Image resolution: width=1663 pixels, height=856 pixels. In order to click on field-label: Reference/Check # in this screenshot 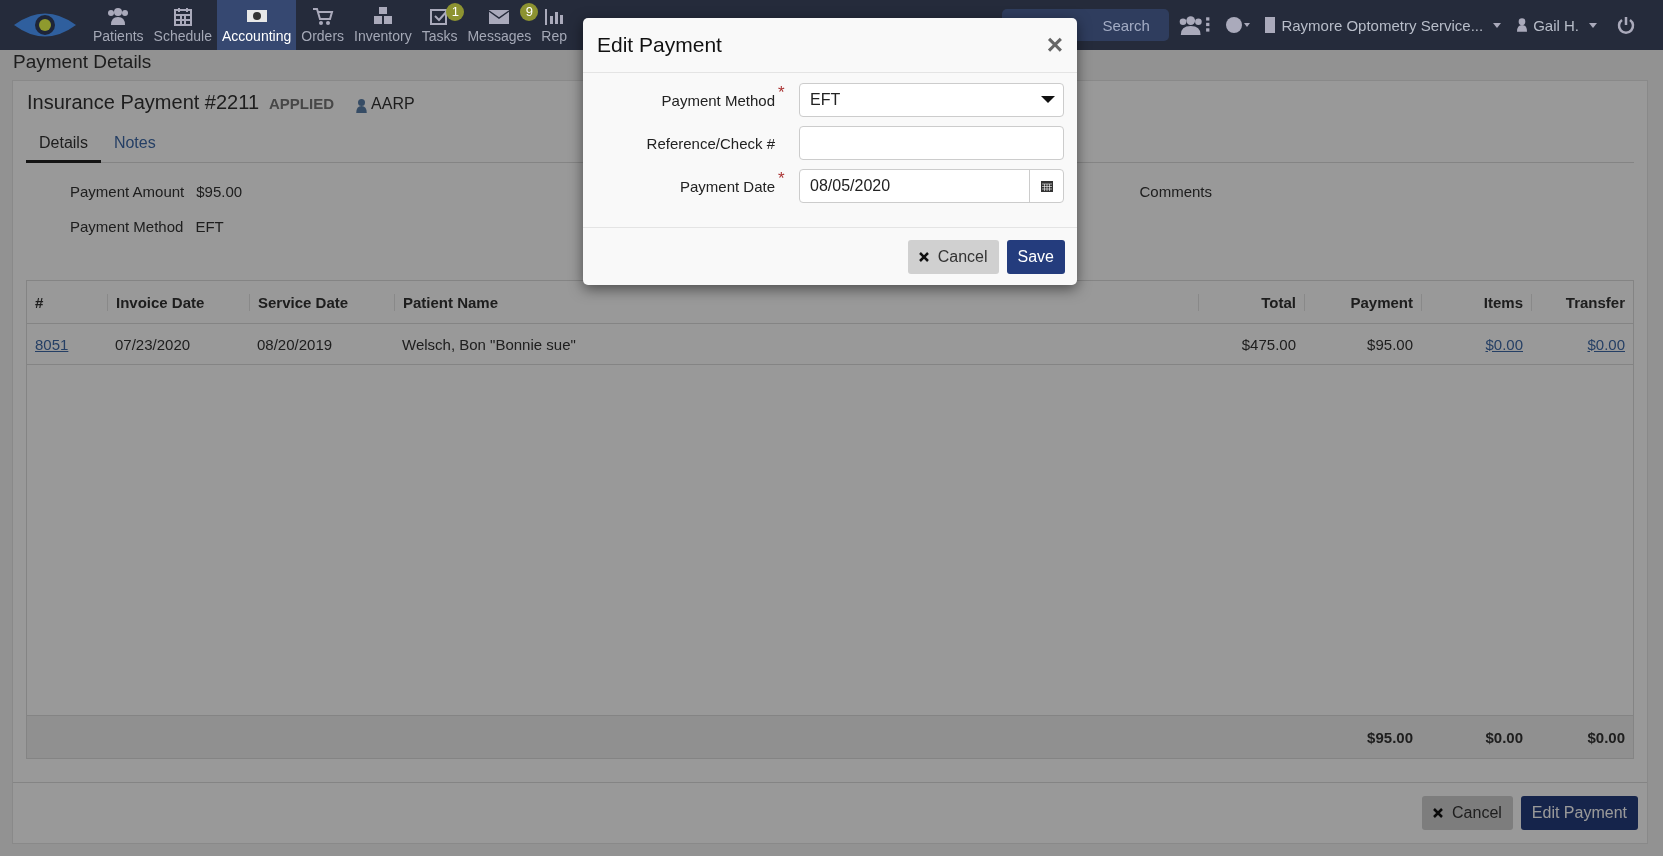, I will do `click(710, 143)`.